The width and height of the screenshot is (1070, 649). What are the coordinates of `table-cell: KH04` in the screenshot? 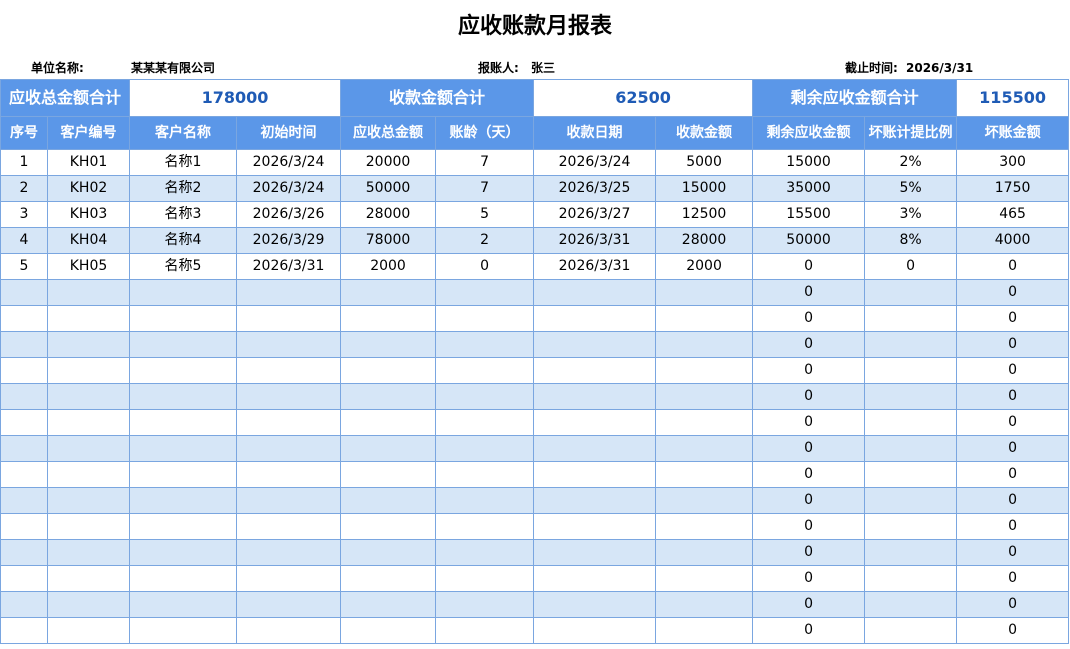 It's located at (88, 240).